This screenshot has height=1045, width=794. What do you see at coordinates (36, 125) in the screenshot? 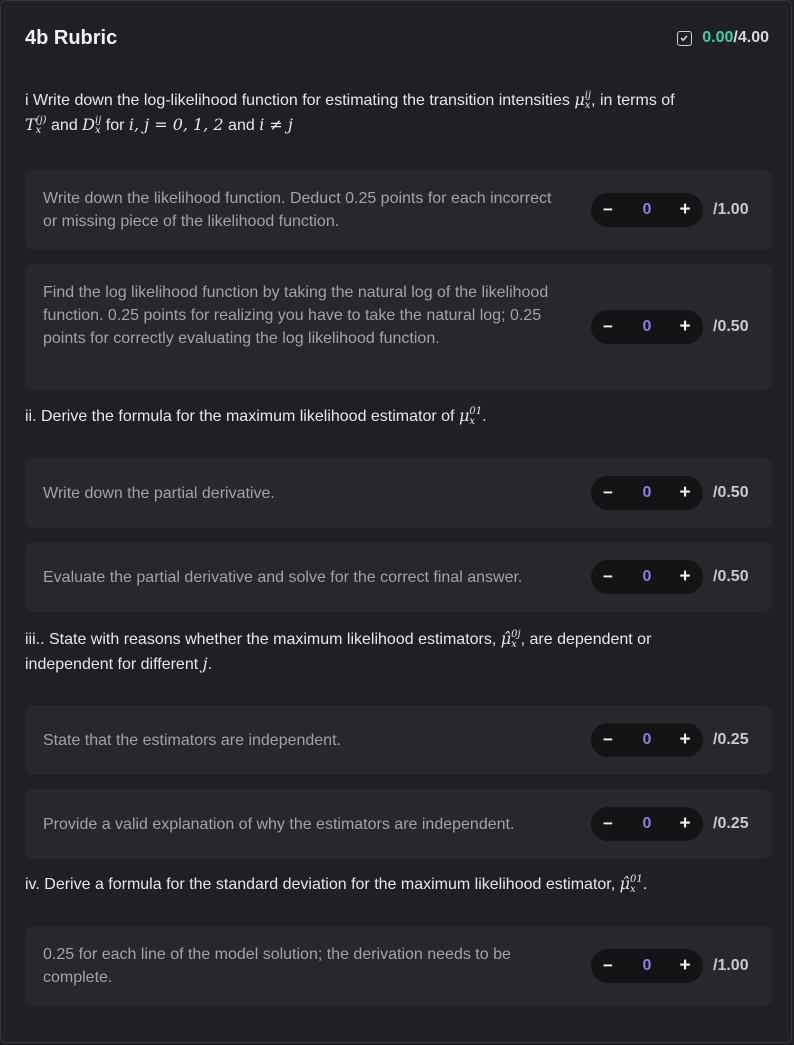
I see `math-expression: T (j) x` at bounding box center [36, 125].